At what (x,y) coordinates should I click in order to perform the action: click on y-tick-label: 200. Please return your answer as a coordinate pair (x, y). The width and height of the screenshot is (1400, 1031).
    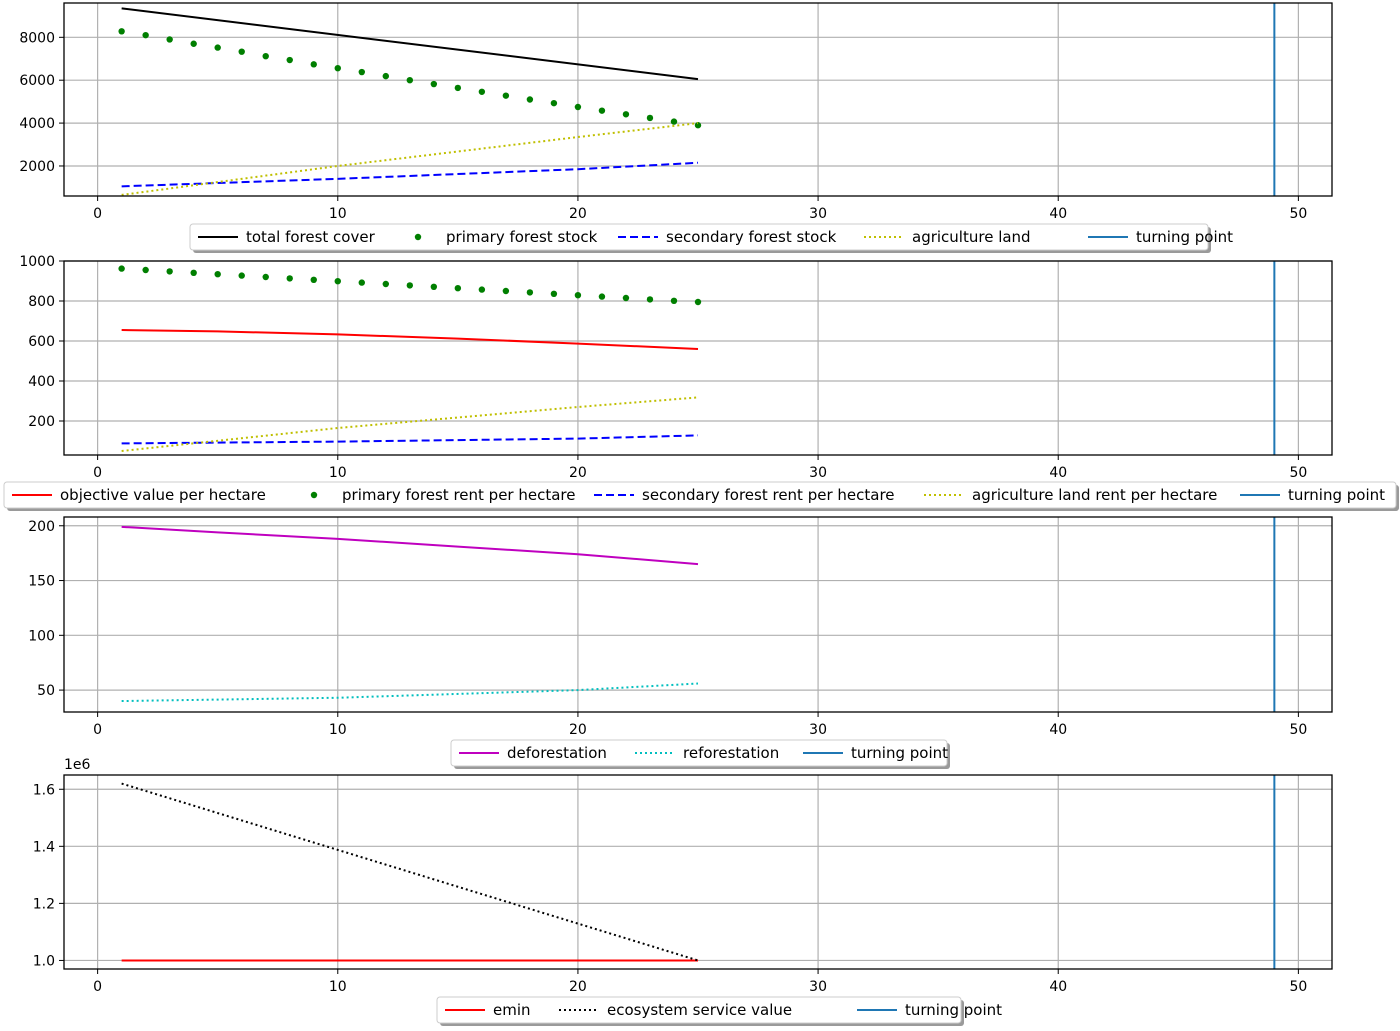
    Looking at the image, I should click on (41, 527).